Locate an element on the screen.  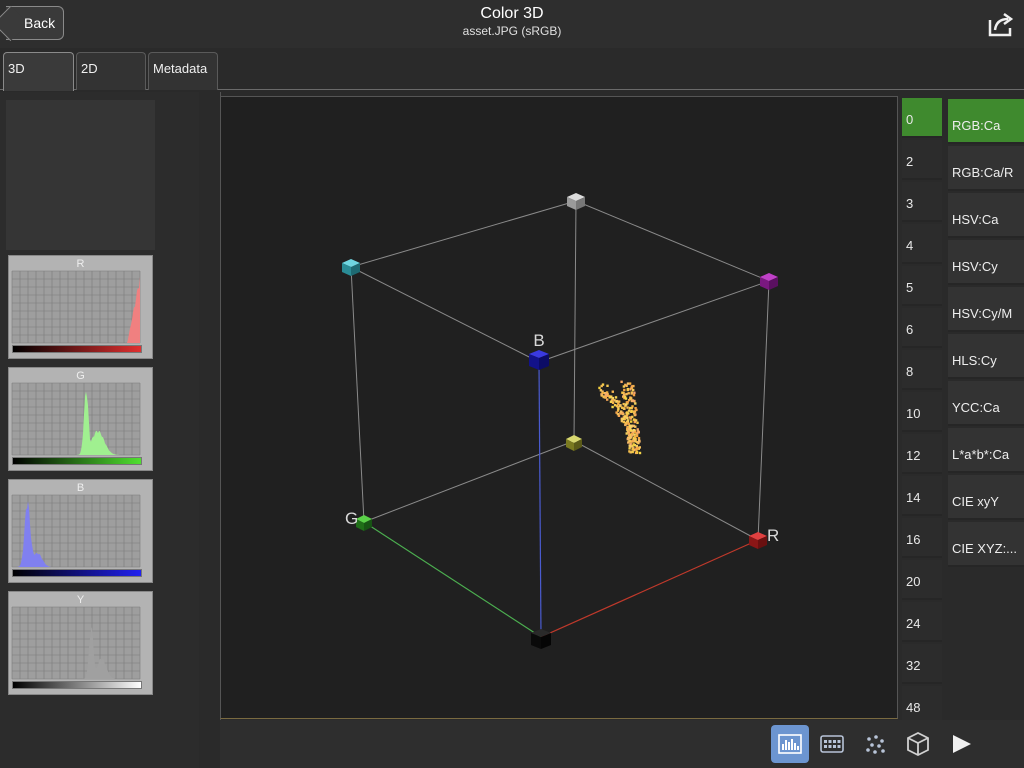
histogram-r: R is located at coordinates (80, 307).